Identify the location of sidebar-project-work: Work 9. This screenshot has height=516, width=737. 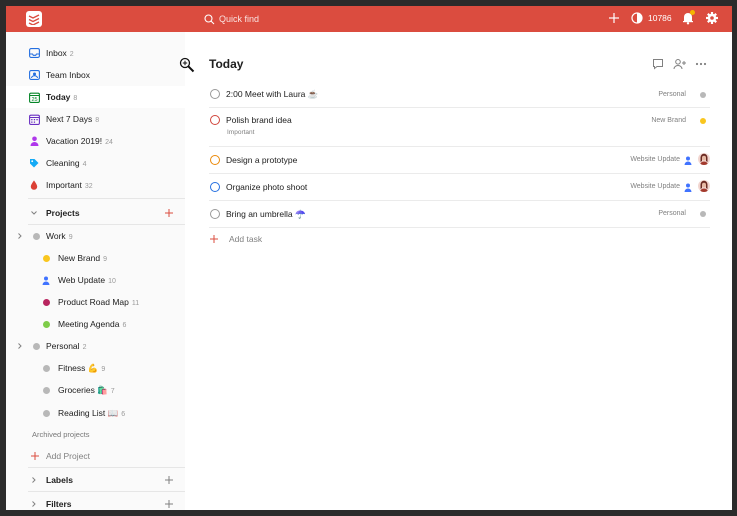
(95, 236).